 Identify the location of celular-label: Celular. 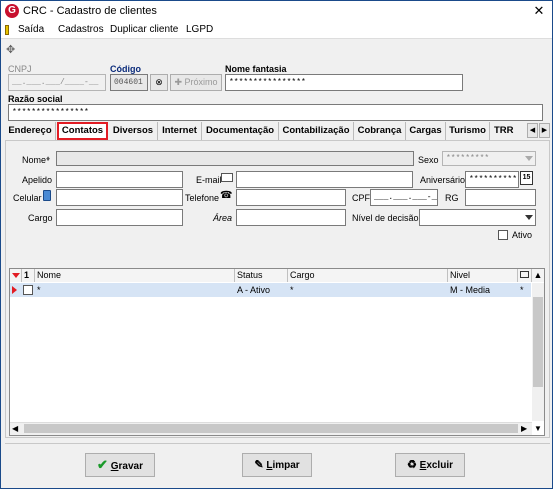
(27, 198).